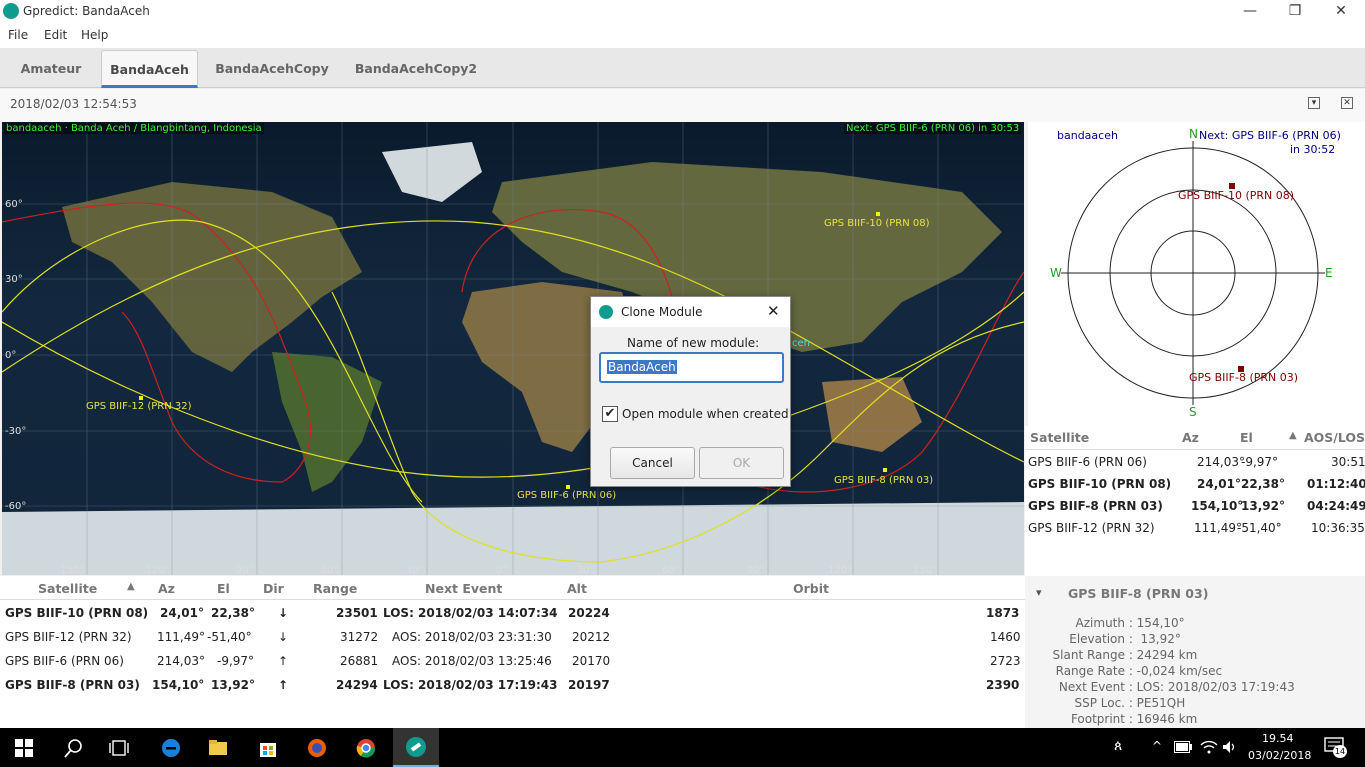  Describe the element at coordinates (1118, 746) in the screenshot. I see `people-icon: ጰ` at that location.